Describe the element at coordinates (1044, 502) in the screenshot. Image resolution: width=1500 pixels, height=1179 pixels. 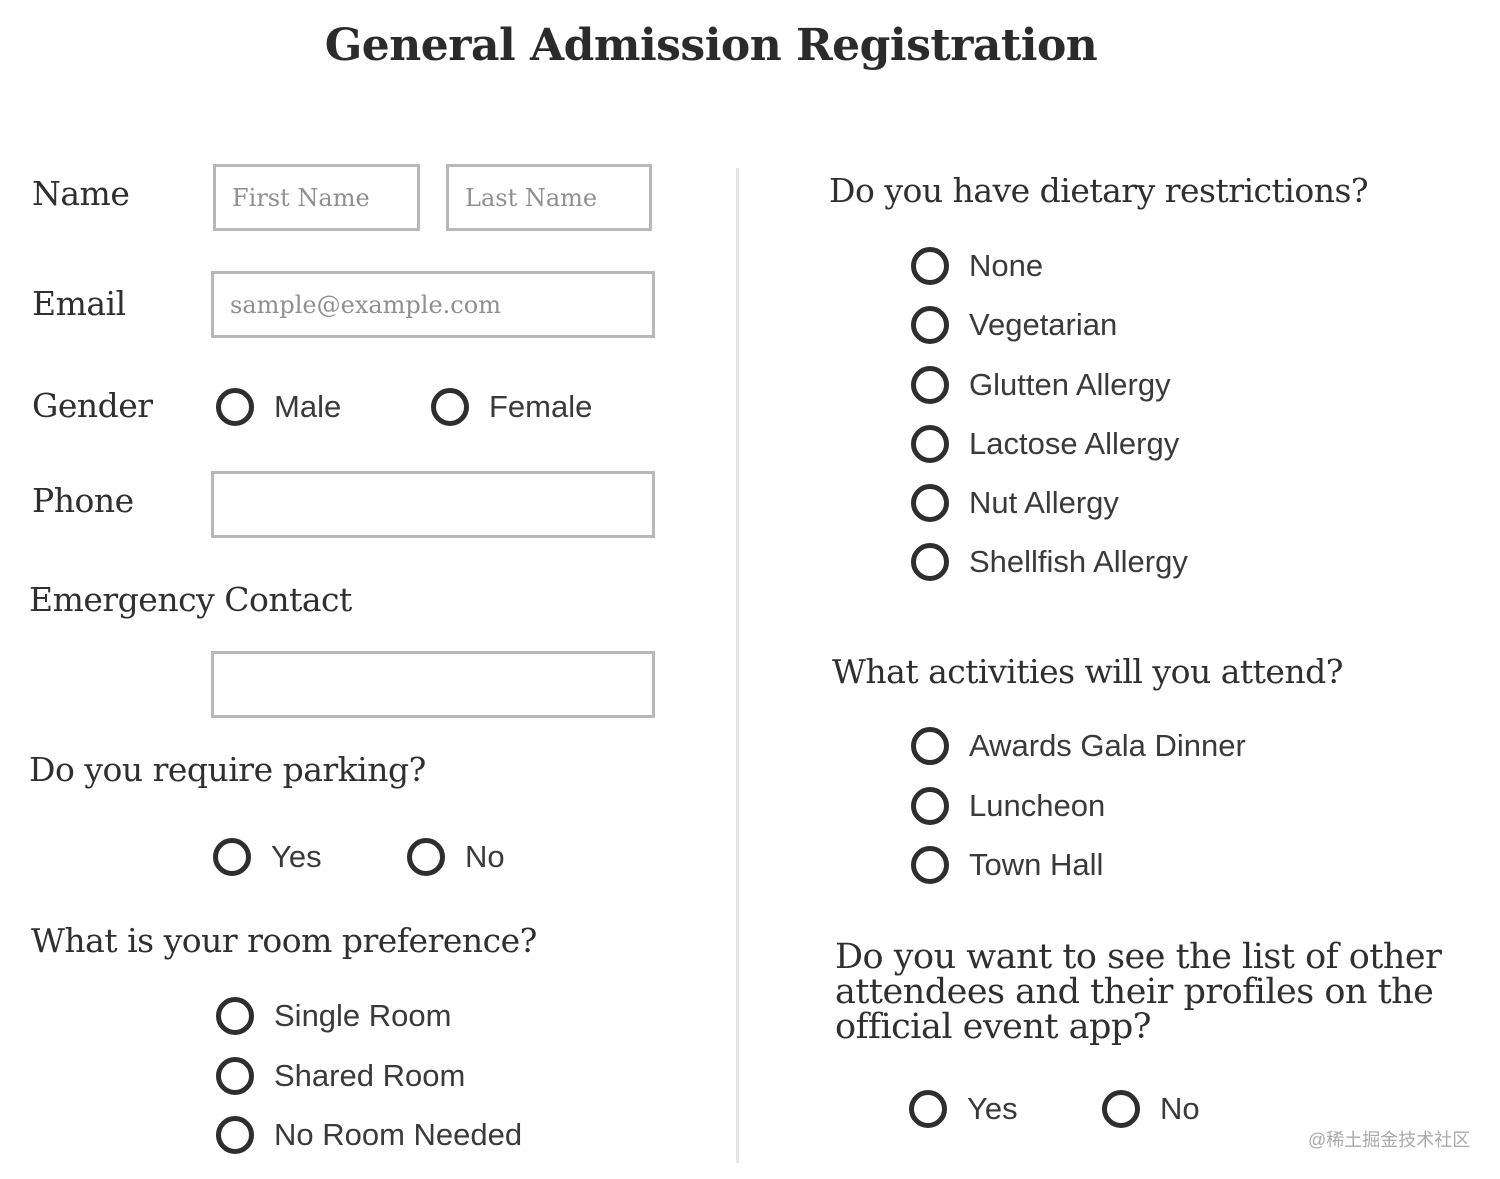
I see `radio-label: Nut Allergy` at that location.